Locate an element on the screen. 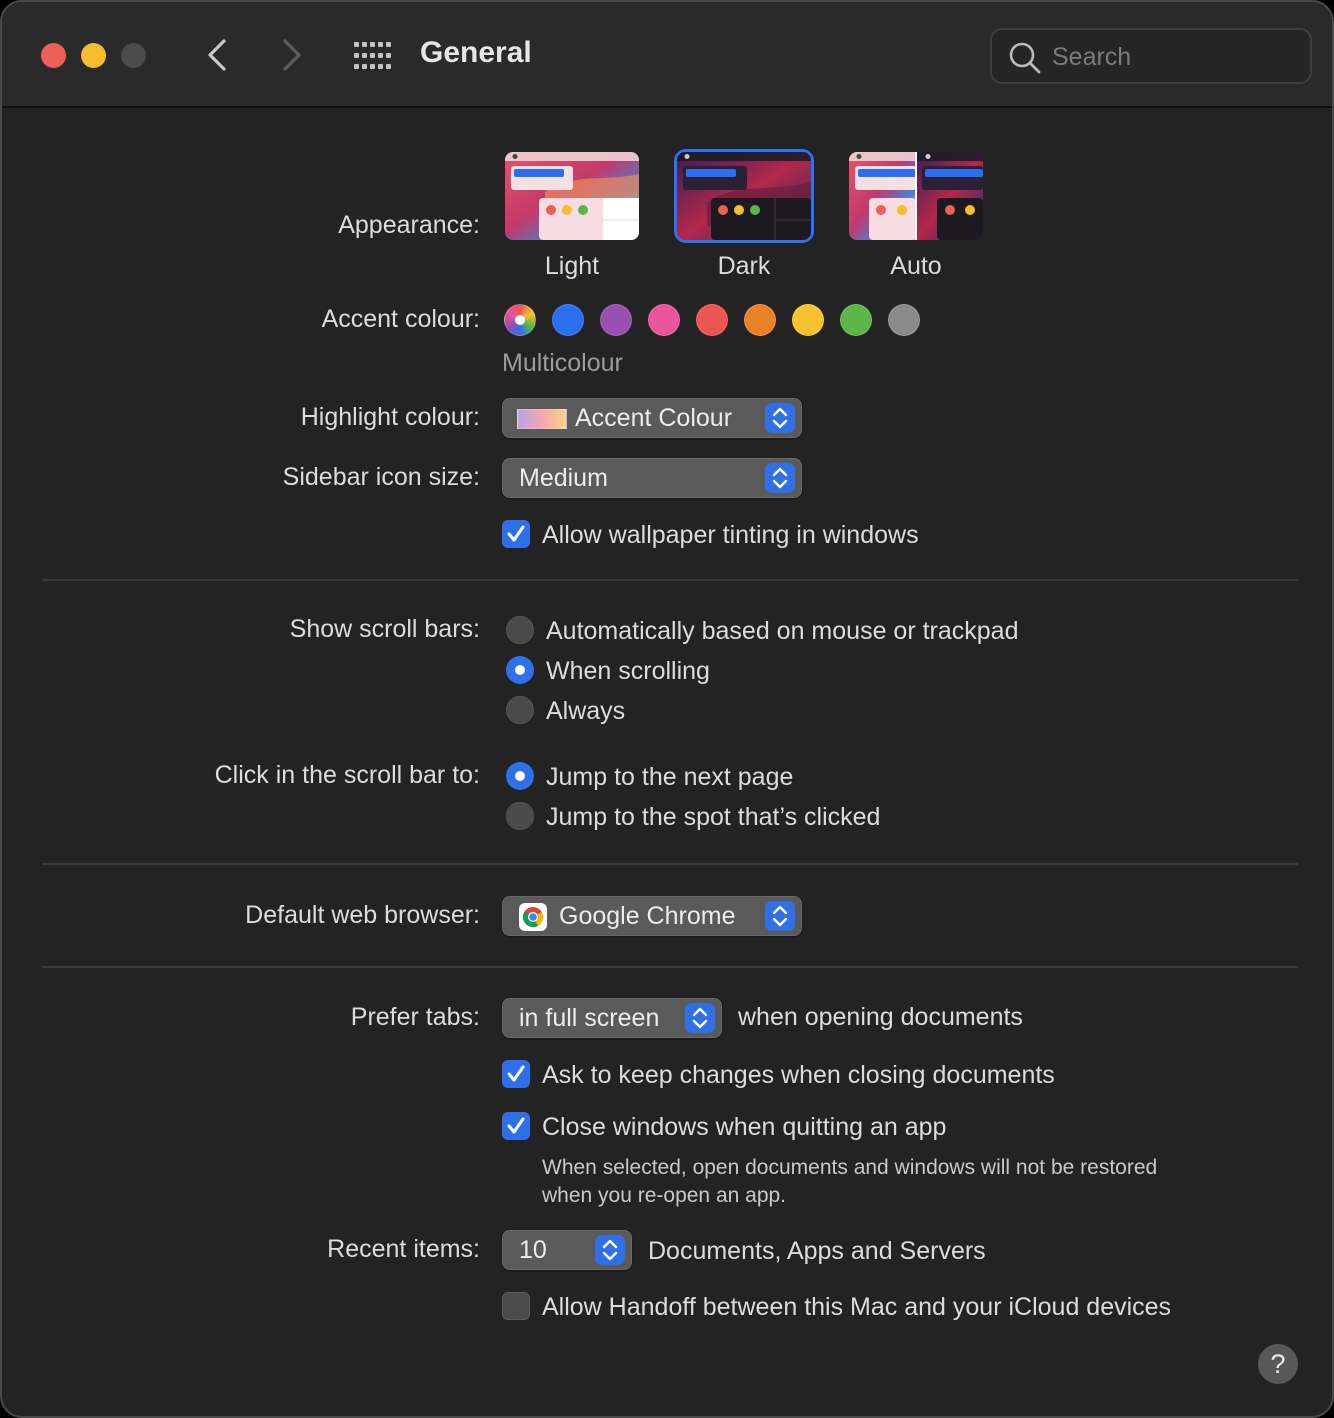 The image size is (1334, 1418). prefer-tabs-popup: in full screen is located at coordinates (612, 1018).